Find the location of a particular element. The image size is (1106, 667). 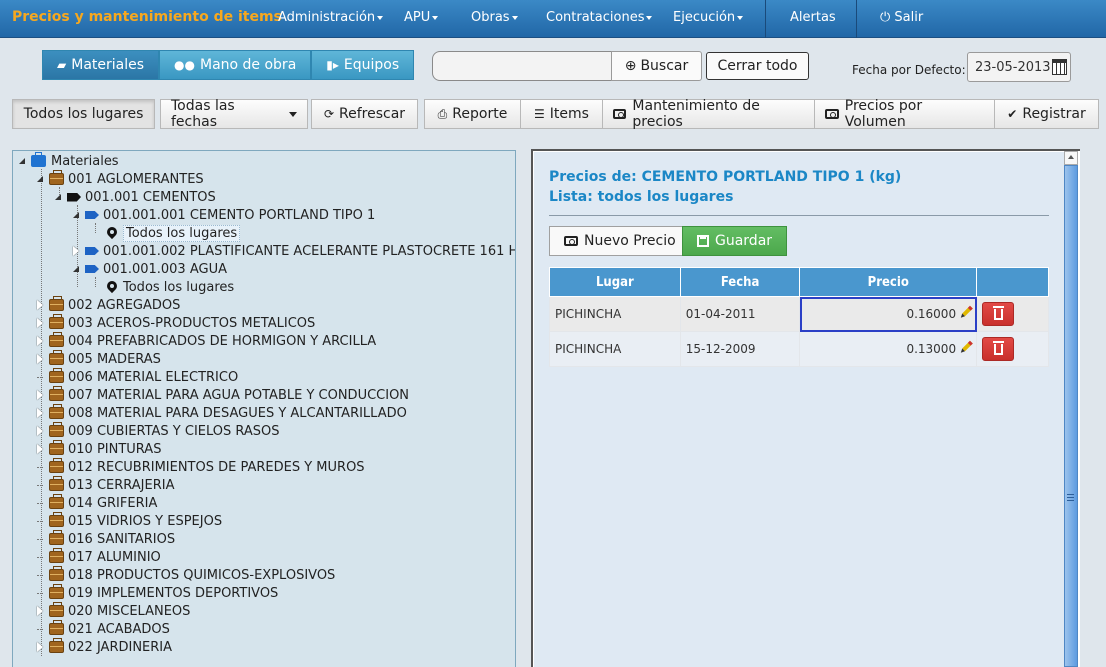

column-header-precio: Precio is located at coordinates (888, 282).